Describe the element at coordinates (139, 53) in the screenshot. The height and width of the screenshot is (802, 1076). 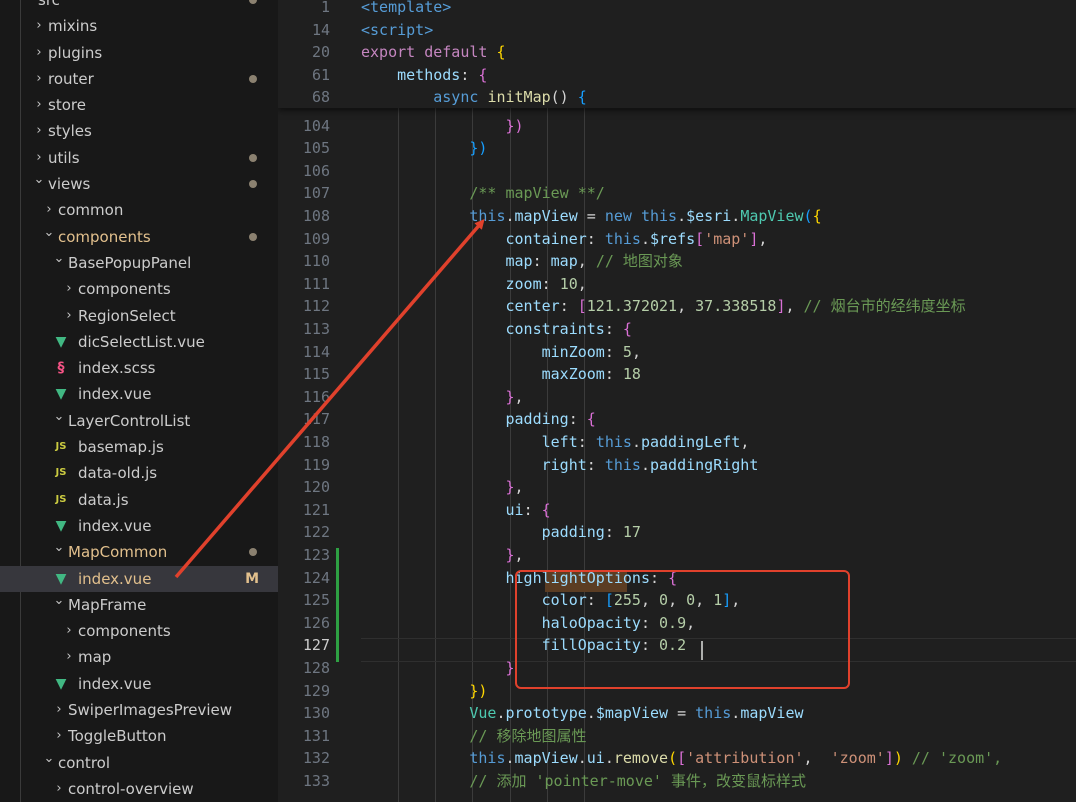
I see `folder-plugins: › plugins` at that location.